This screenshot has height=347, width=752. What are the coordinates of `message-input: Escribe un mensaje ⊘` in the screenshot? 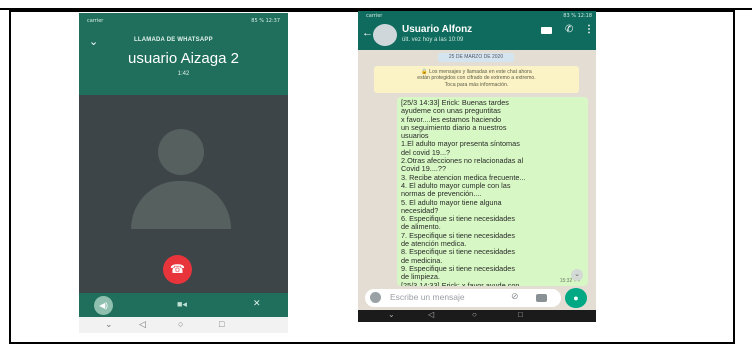 It's located at (463, 298).